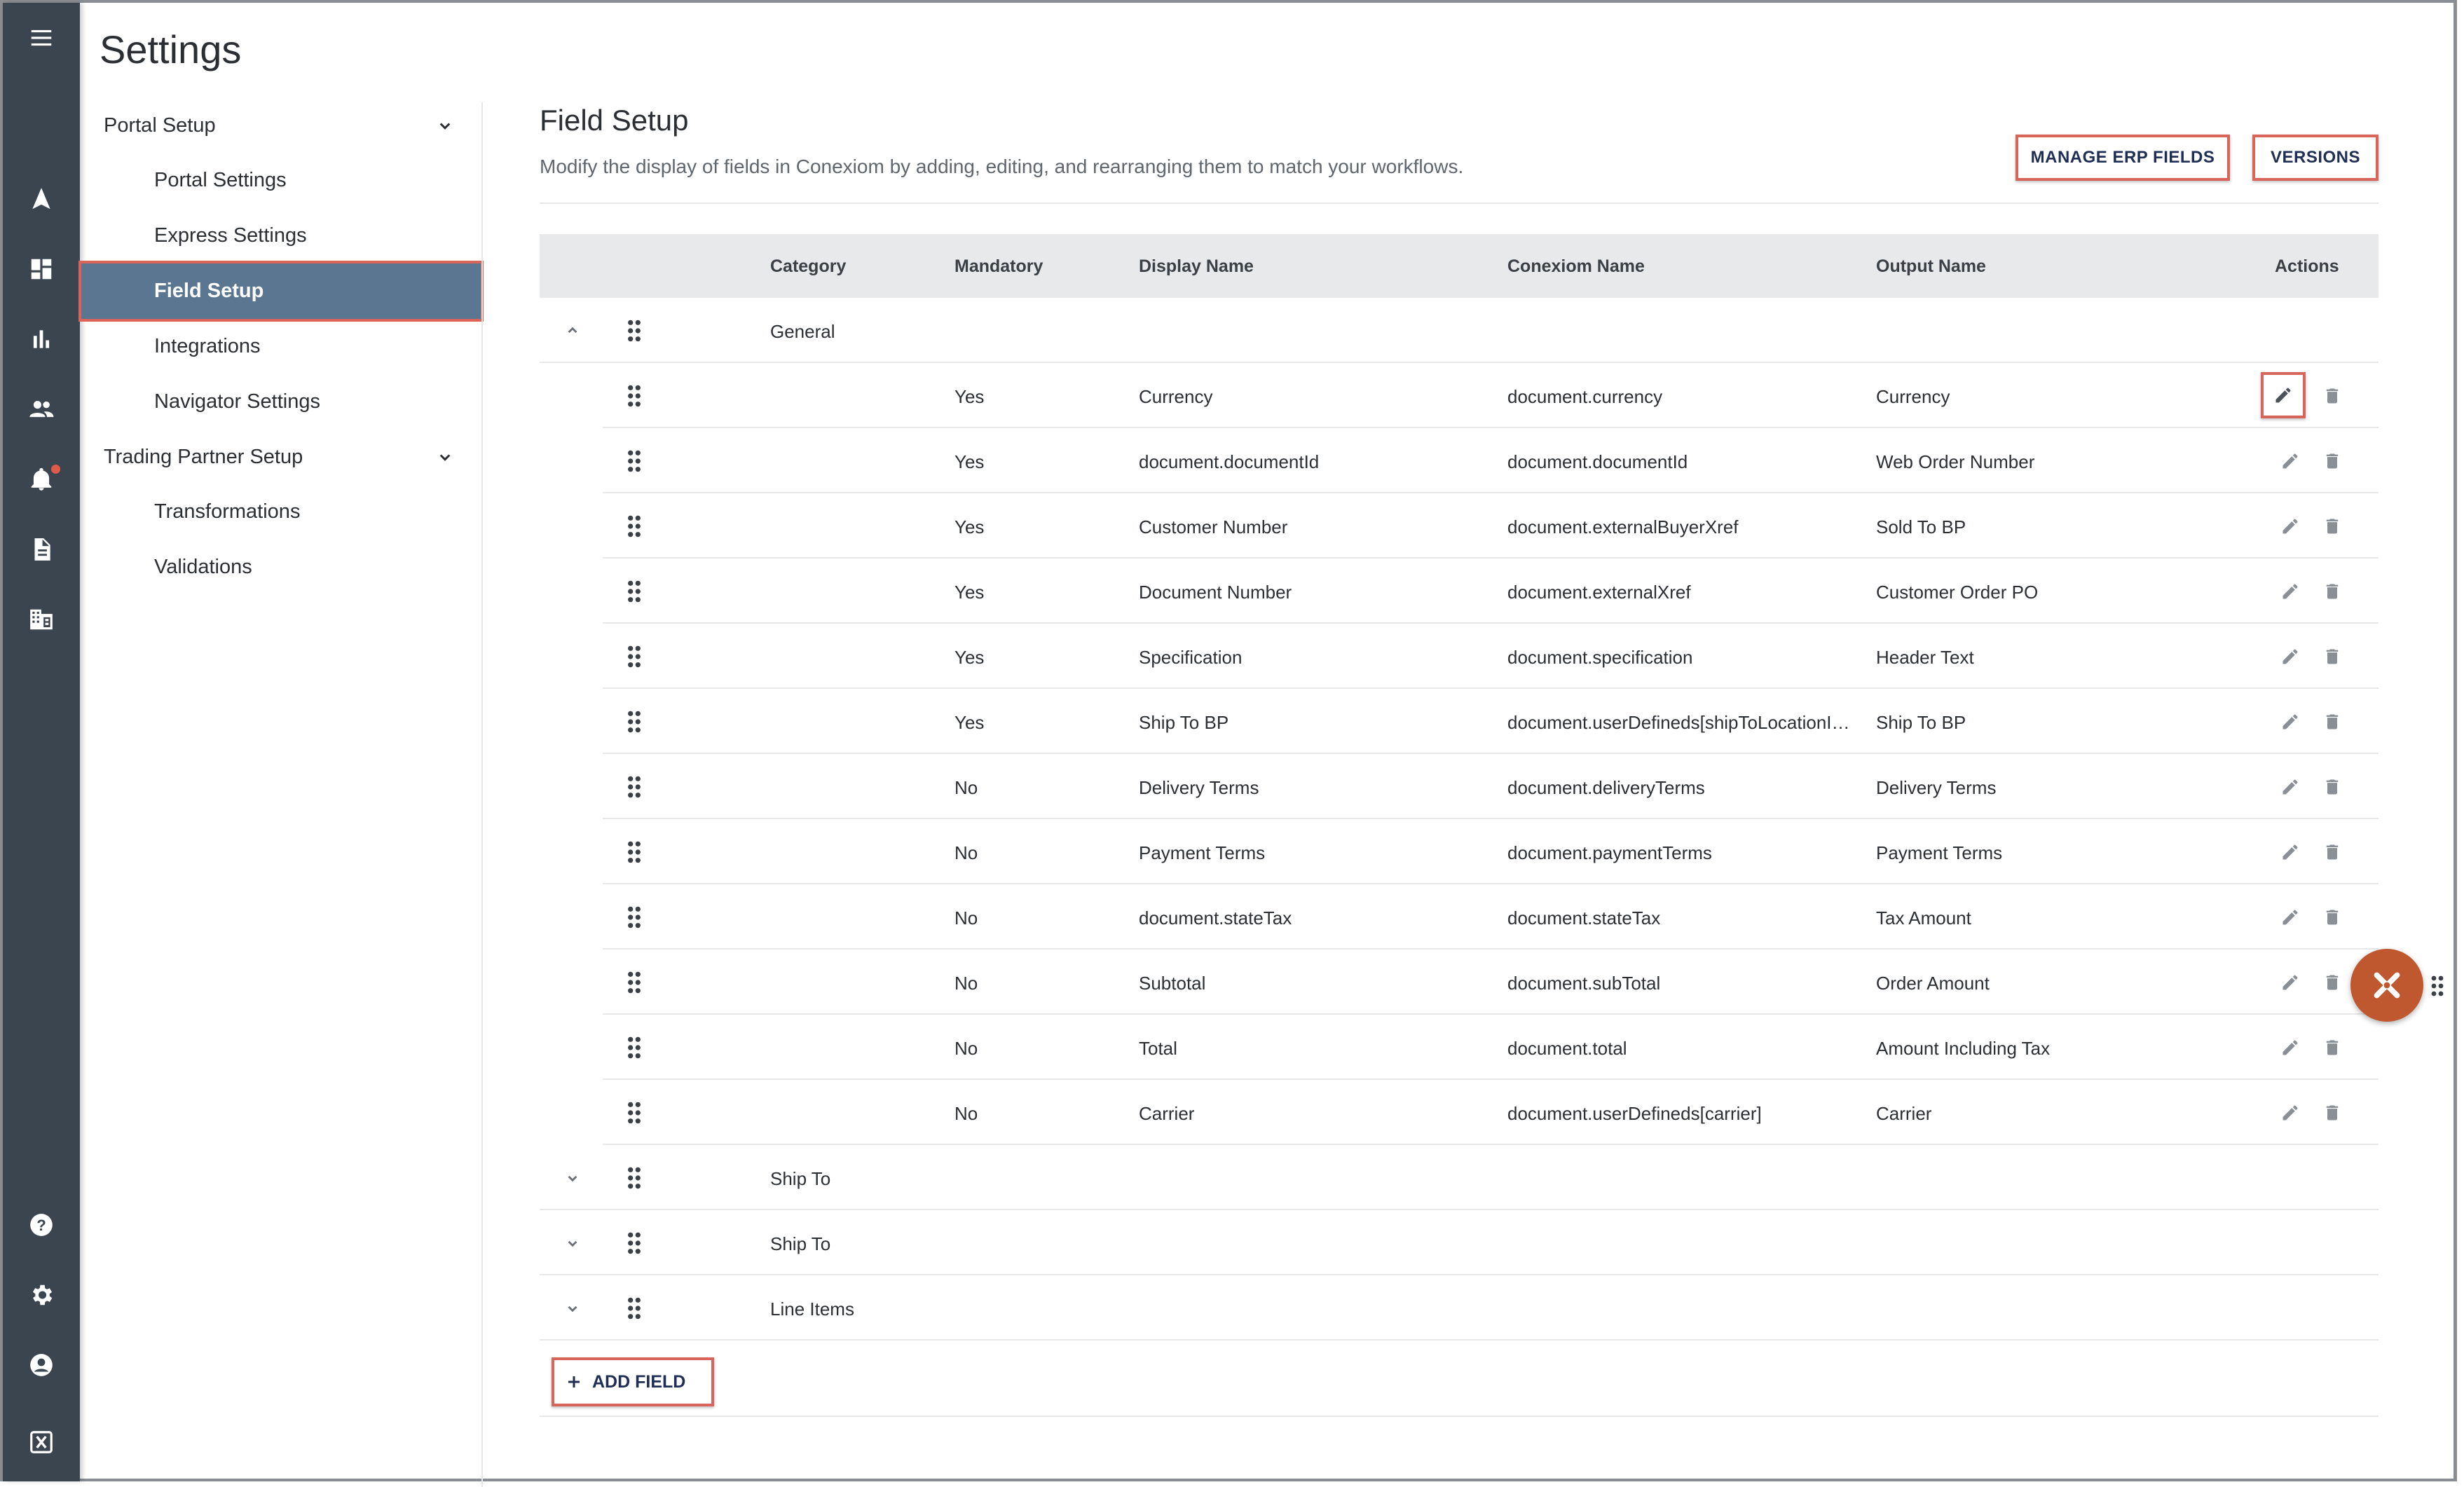 This screenshot has height=1487, width=2464. Describe the element at coordinates (966, 983) in the screenshot. I see `cell-mandatory: No` at that location.